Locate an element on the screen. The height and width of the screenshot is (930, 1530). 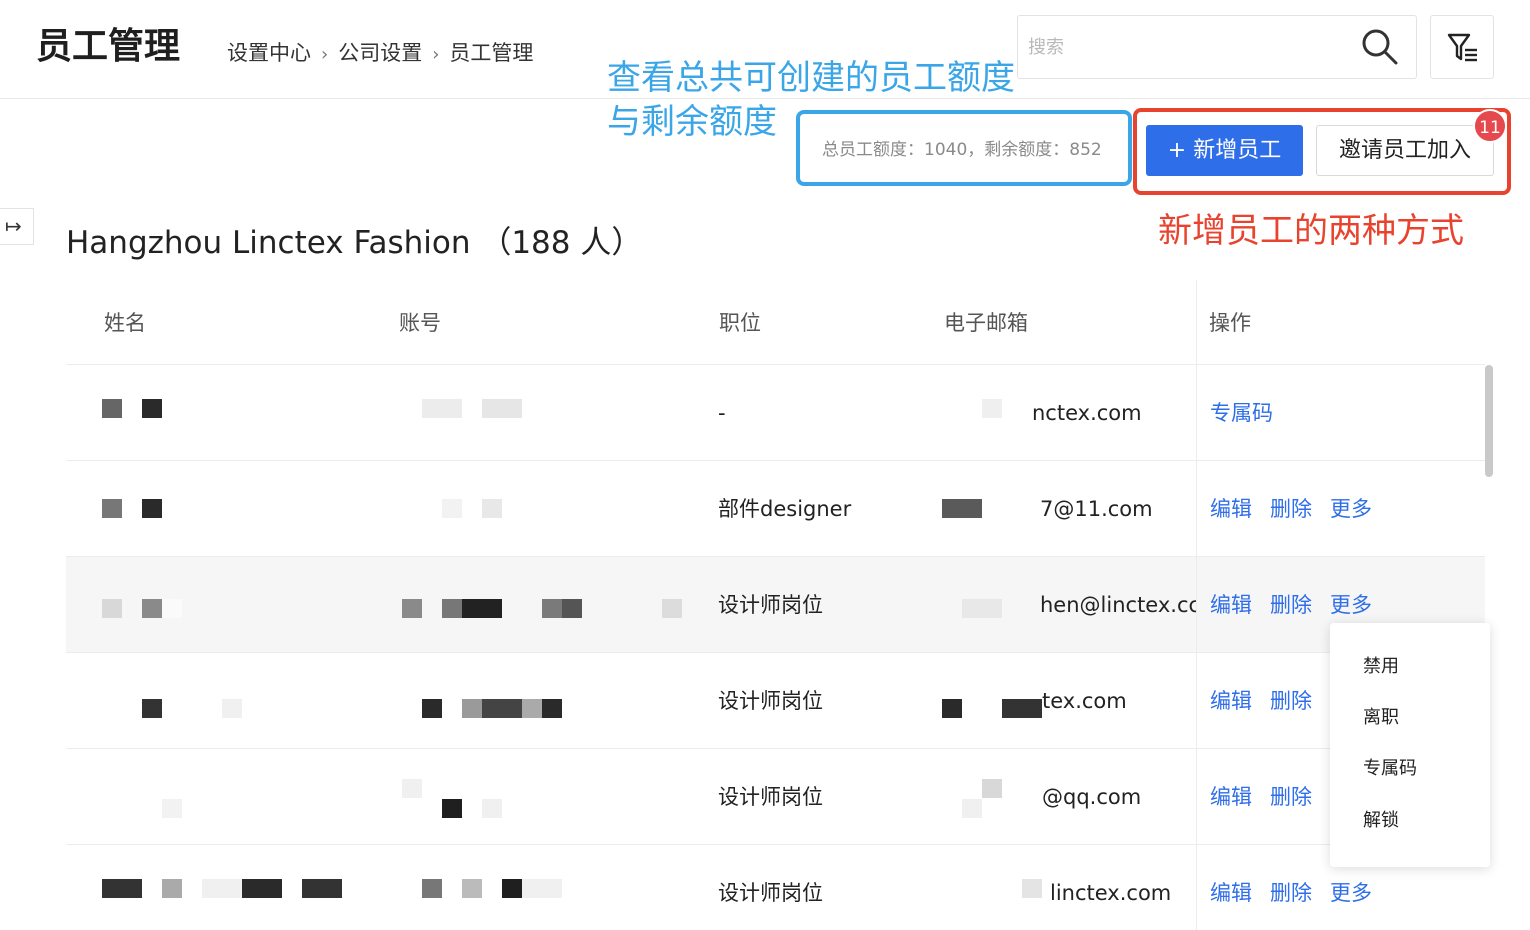
menu-item-disable: 禁用 is located at coordinates (1381, 667).